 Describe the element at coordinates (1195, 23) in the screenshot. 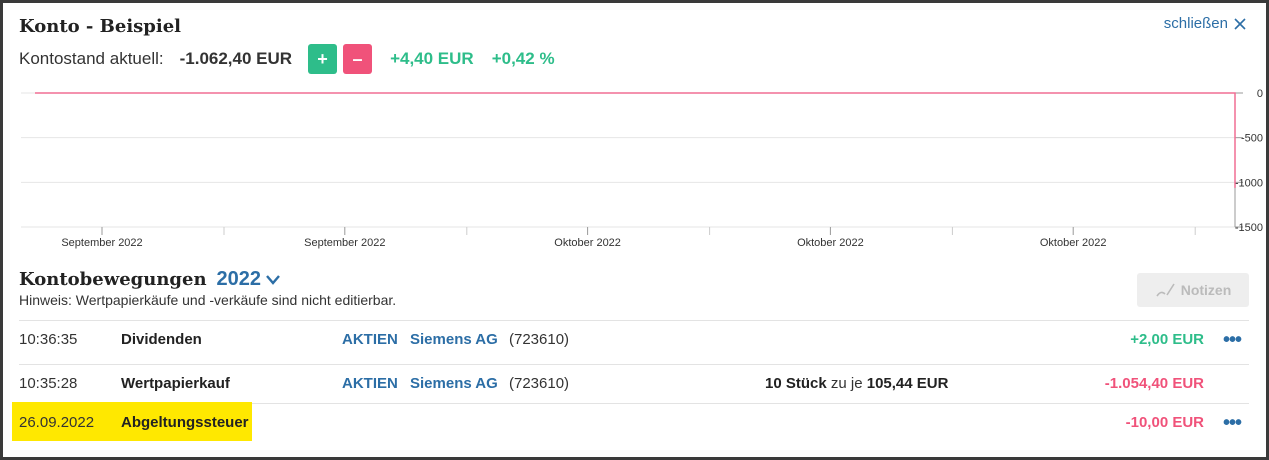

I see `close-label: schließen` at that location.